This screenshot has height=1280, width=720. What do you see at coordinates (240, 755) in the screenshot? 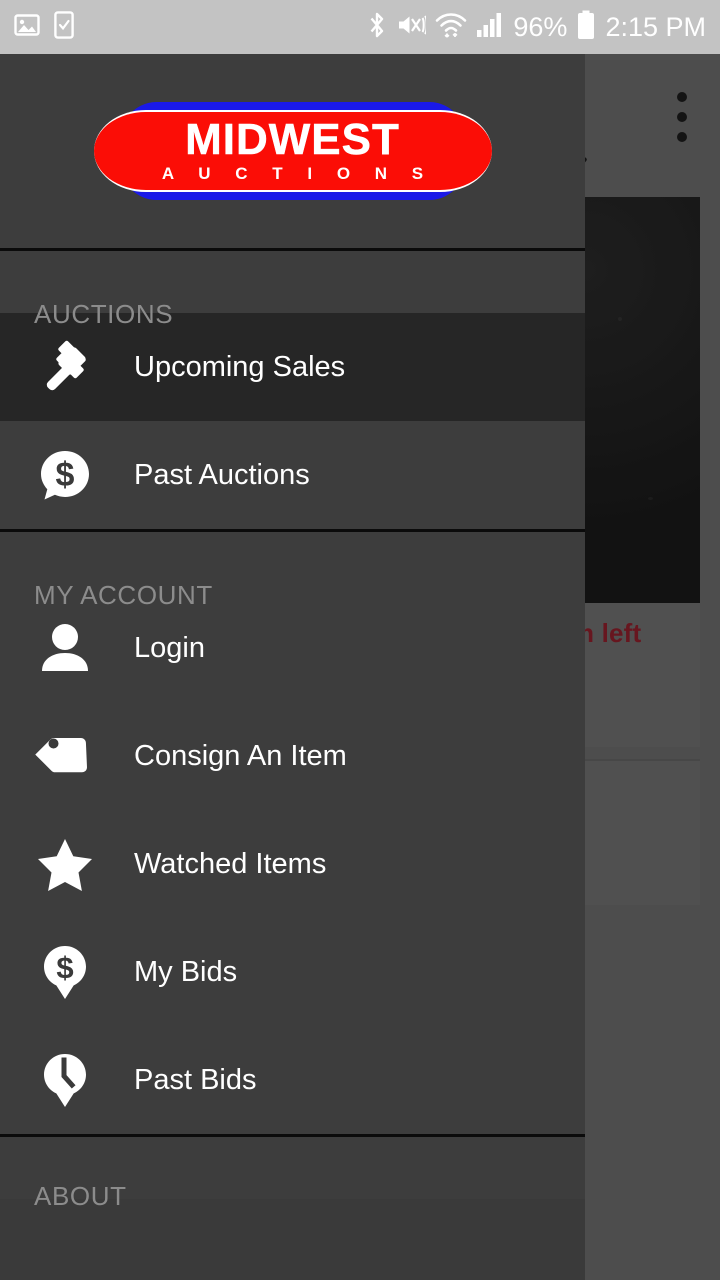
I see `sidebar-item-label: Consign An Item` at bounding box center [240, 755].